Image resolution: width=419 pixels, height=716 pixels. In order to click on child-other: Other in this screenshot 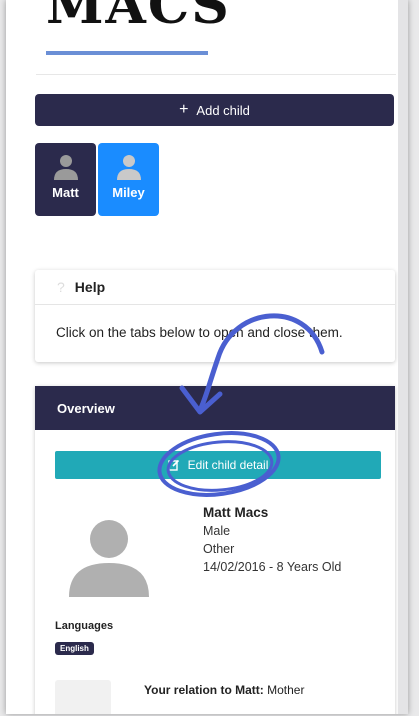, I will do `click(219, 549)`.